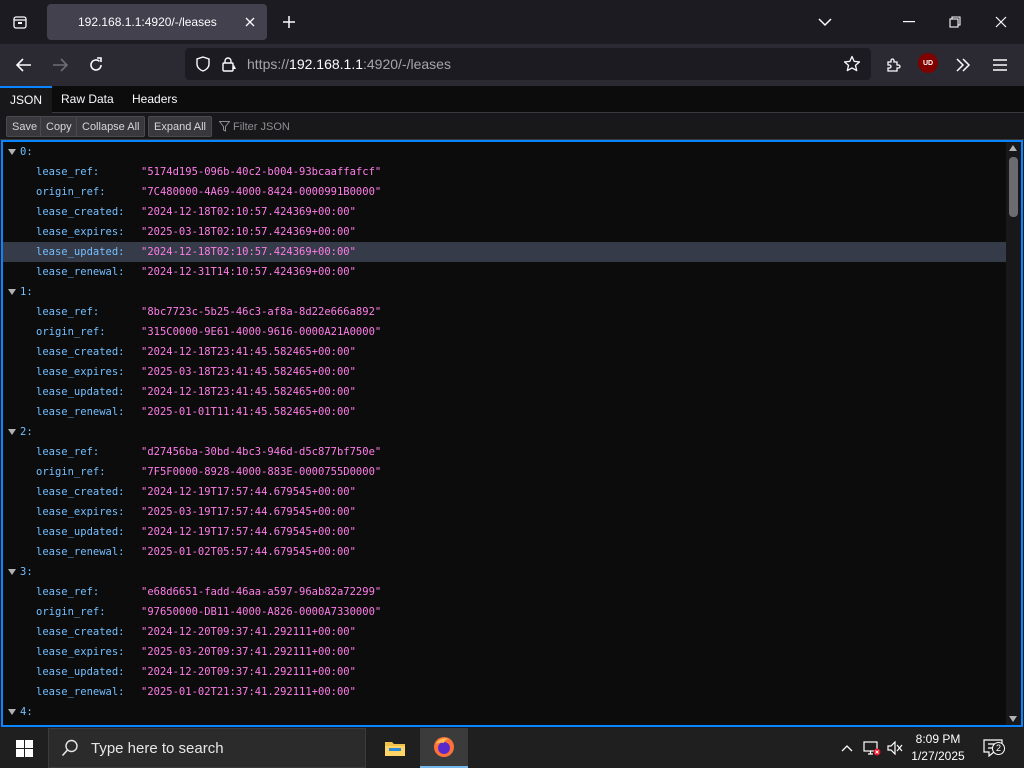  What do you see at coordinates (261, 612) in the screenshot?
I see `json-value: "97650000-DB11-4000-A826-0000A7330000"` at bounding box center [261, 612].